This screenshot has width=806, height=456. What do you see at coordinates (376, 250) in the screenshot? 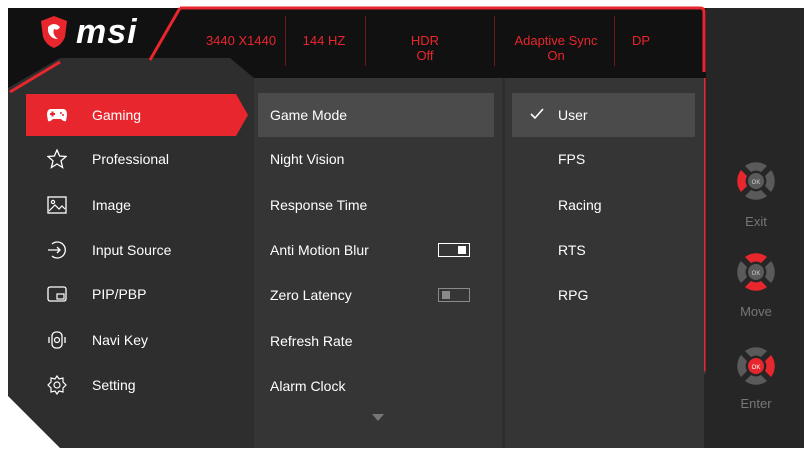
I see `sub-item-anti-motion-blur: Anti Motion Blur` at bounding box center [376, 250].